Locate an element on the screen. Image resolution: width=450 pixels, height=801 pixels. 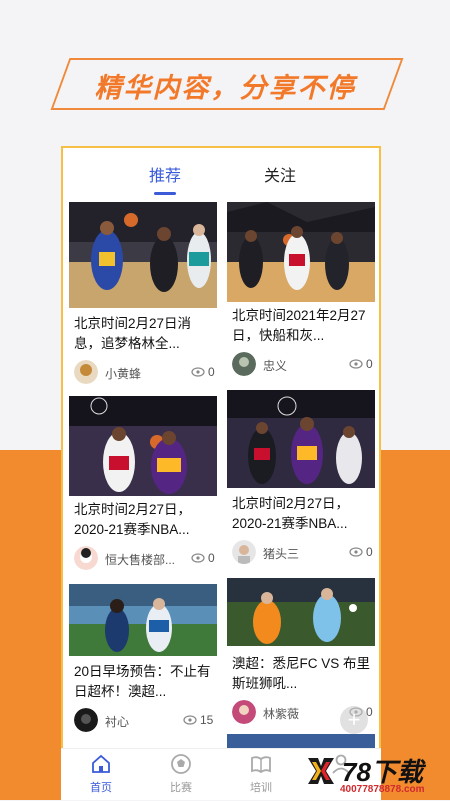
watermark-url: 40077878878.com is located at coordinates (382, 789).